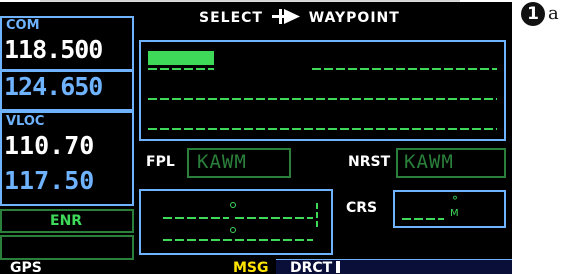 The width and height of the screenshot is (575, 274). I want to click on waypoint-cursor, so click(181, 58).